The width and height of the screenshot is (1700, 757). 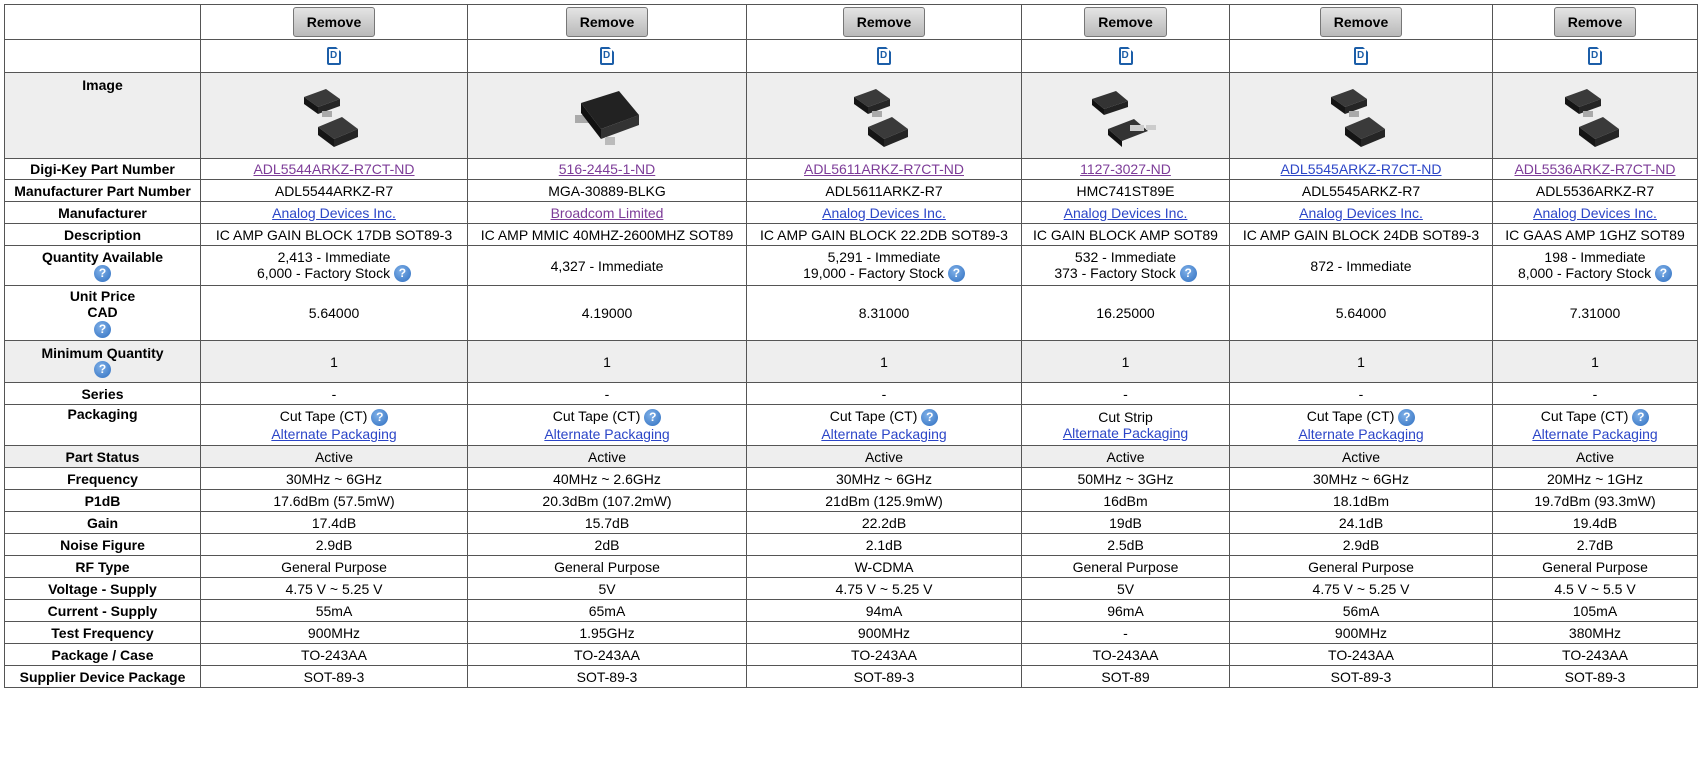 I want to click on row-label-text: CAD, so click(x=102, y=312).